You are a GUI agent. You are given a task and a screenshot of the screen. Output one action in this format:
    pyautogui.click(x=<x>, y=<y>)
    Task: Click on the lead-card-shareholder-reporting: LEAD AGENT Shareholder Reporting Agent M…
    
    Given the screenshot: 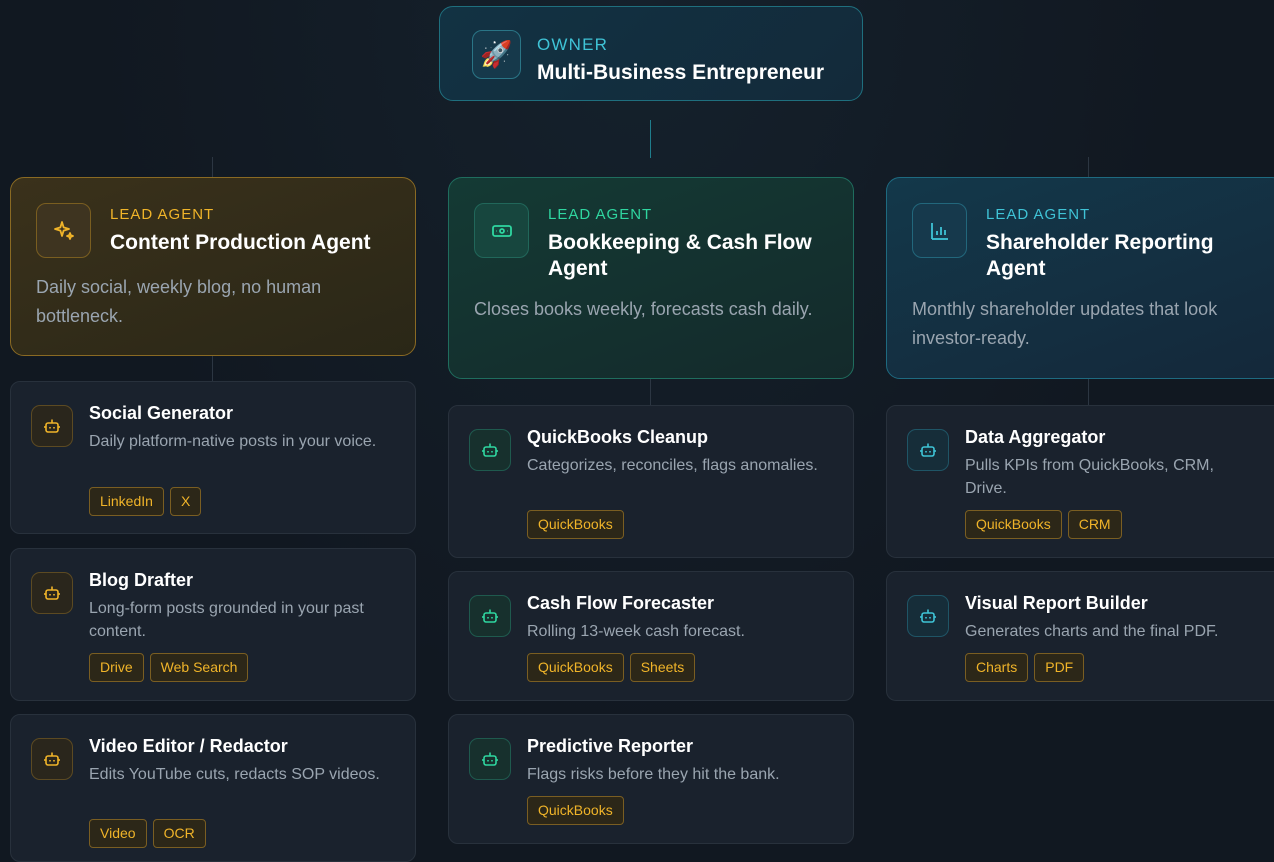 What is the action you would take?
    pyautogui.click(x=1080, y=278)
    